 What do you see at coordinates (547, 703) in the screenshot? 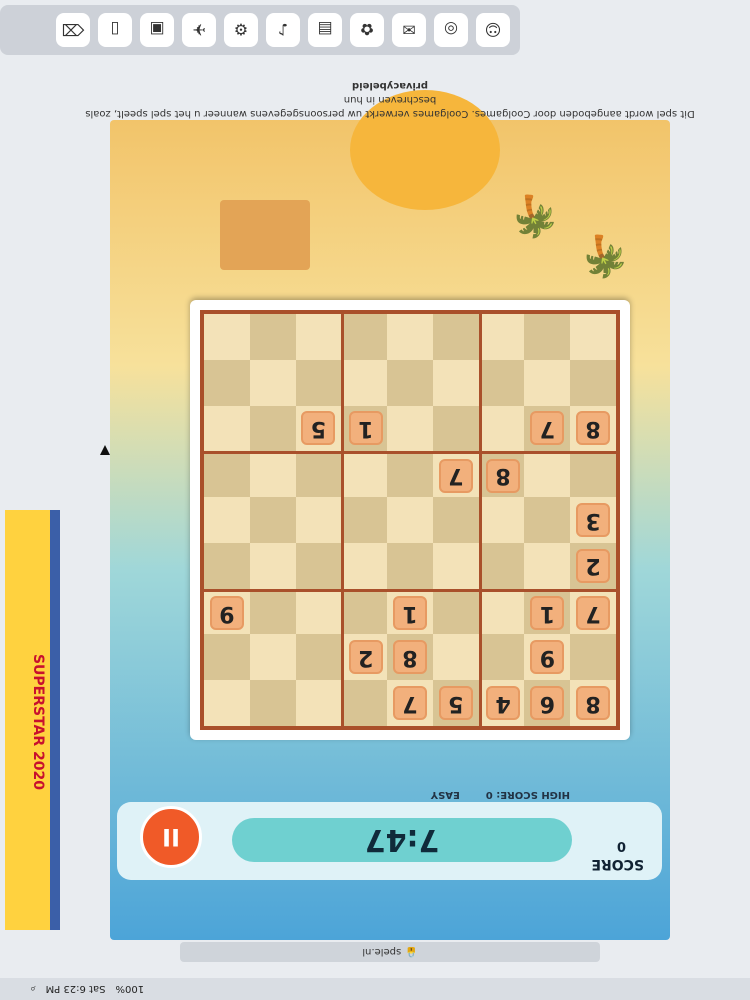
I see `sudoku-cell: 6` at bounding box center [547, 703].